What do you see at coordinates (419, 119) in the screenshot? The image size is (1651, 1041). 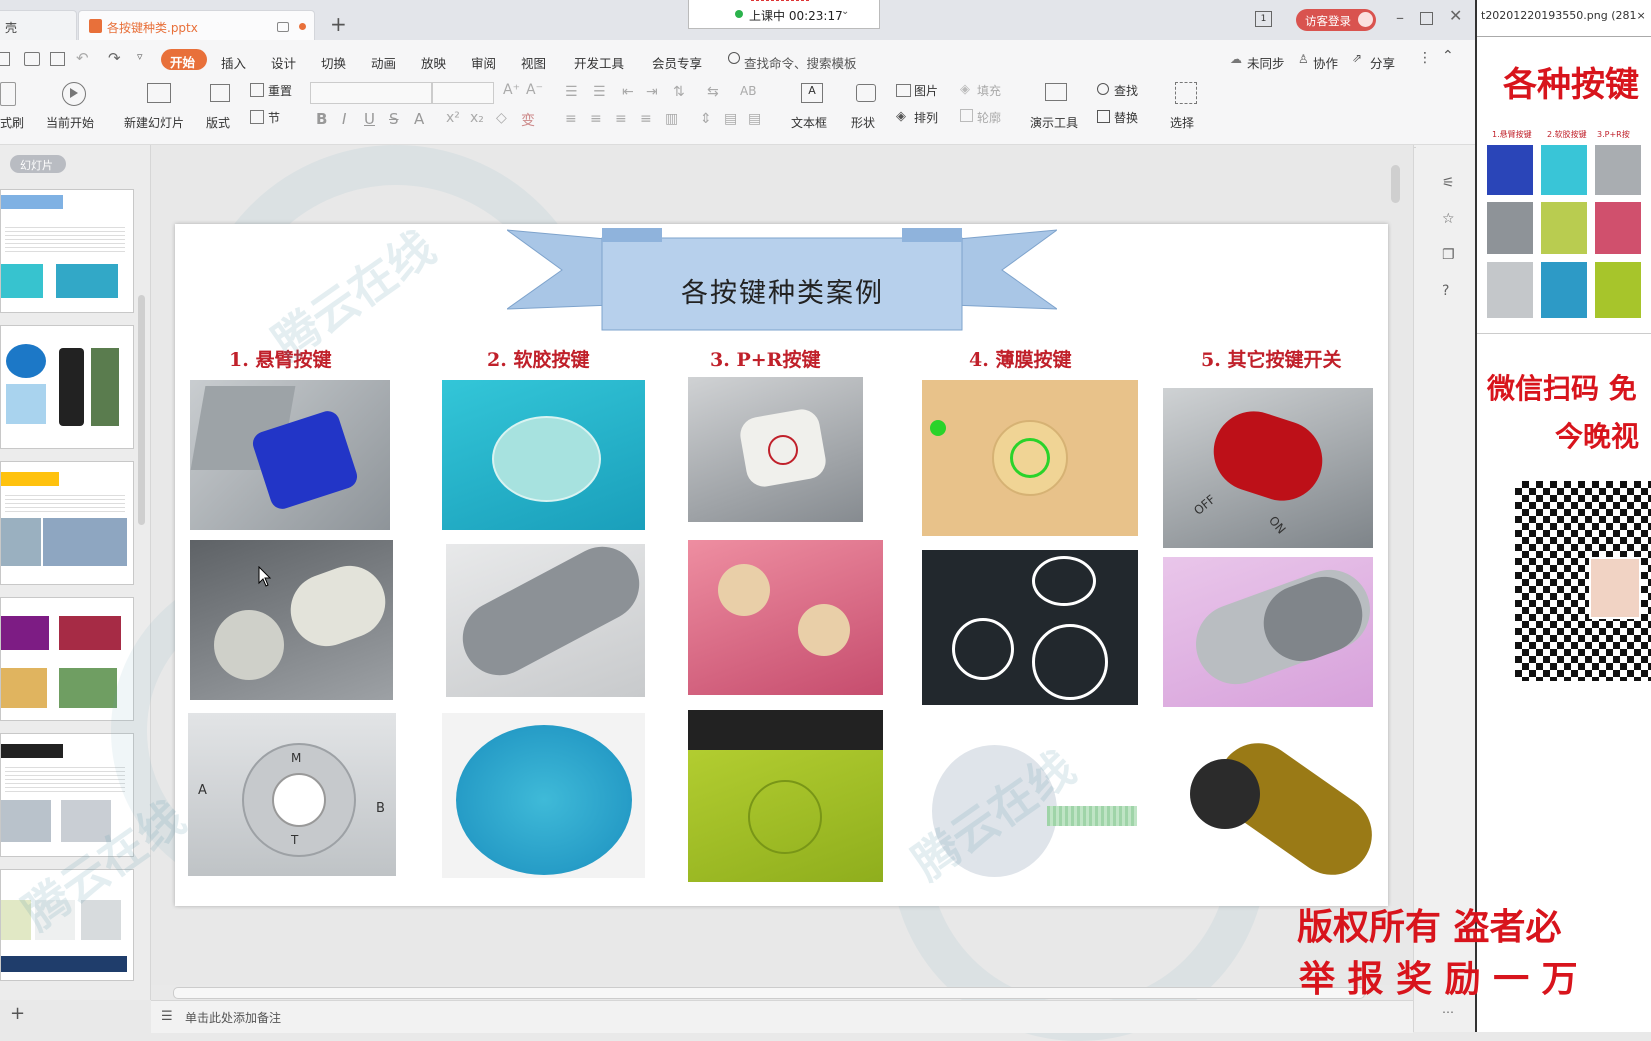 I see `font-color-icon: A` at bounding box center [419, 119].